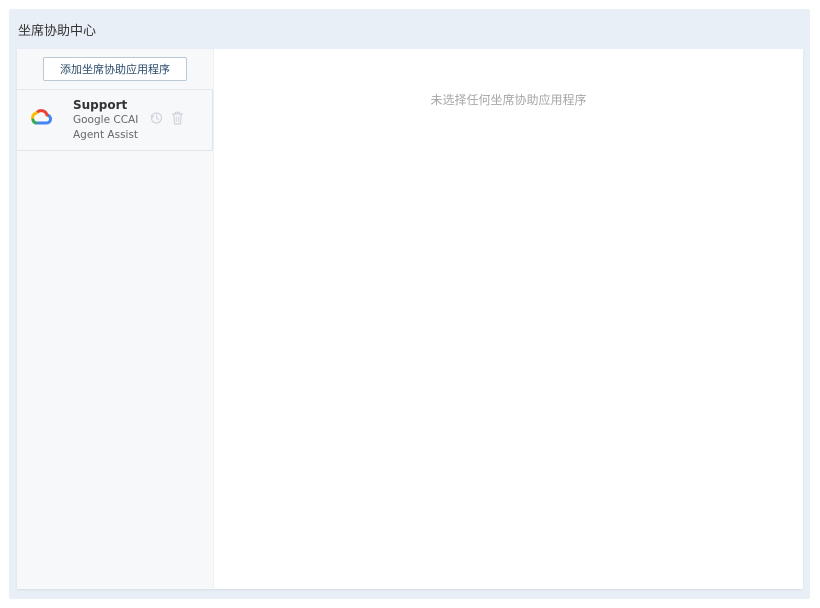 Image resolution: width=820 pixels, height=608 pixels. I want to click on trash-icon, so click(177, 118).